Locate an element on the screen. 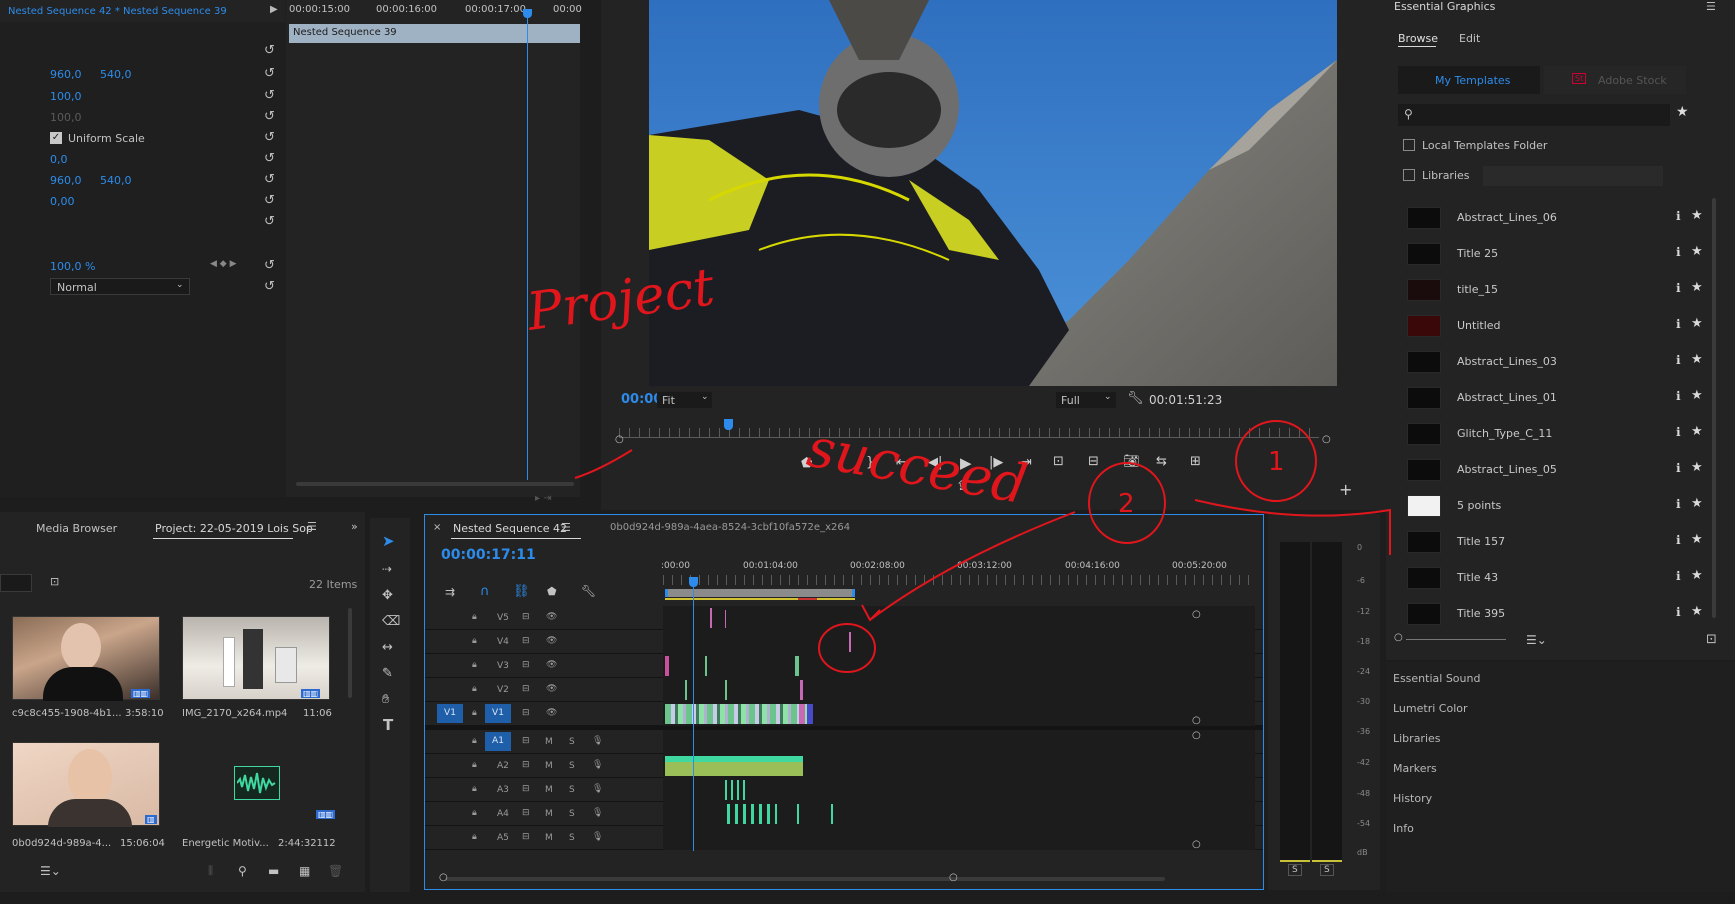 The width and height of the screenshot is (1735, 904). anchor-x-value: 960,0 is located at coordinates (66, 180).